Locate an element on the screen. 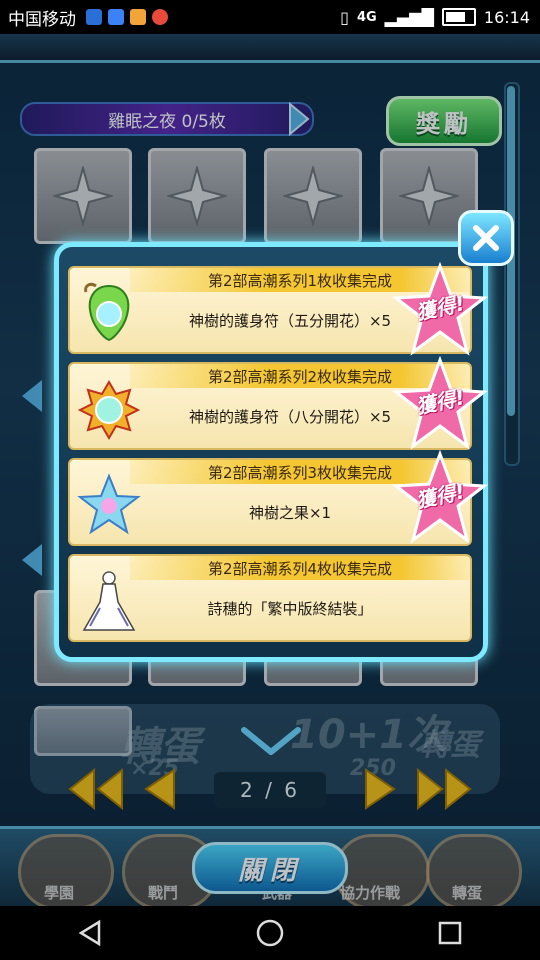 This screenshot has width=540, height=960. reward-row-title: 第2部高潮系列4枚收集完成 is located at coordinates (300, 568).